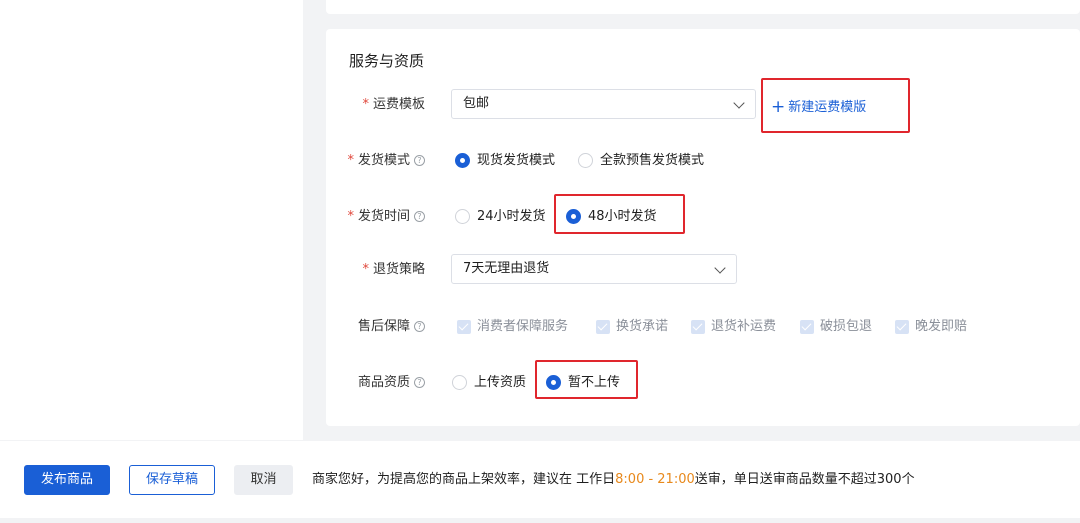  Describe the element at coordinates (500, 217) in the screenshot. I see `radio-24h-shipping: 24小时发货` at that location.